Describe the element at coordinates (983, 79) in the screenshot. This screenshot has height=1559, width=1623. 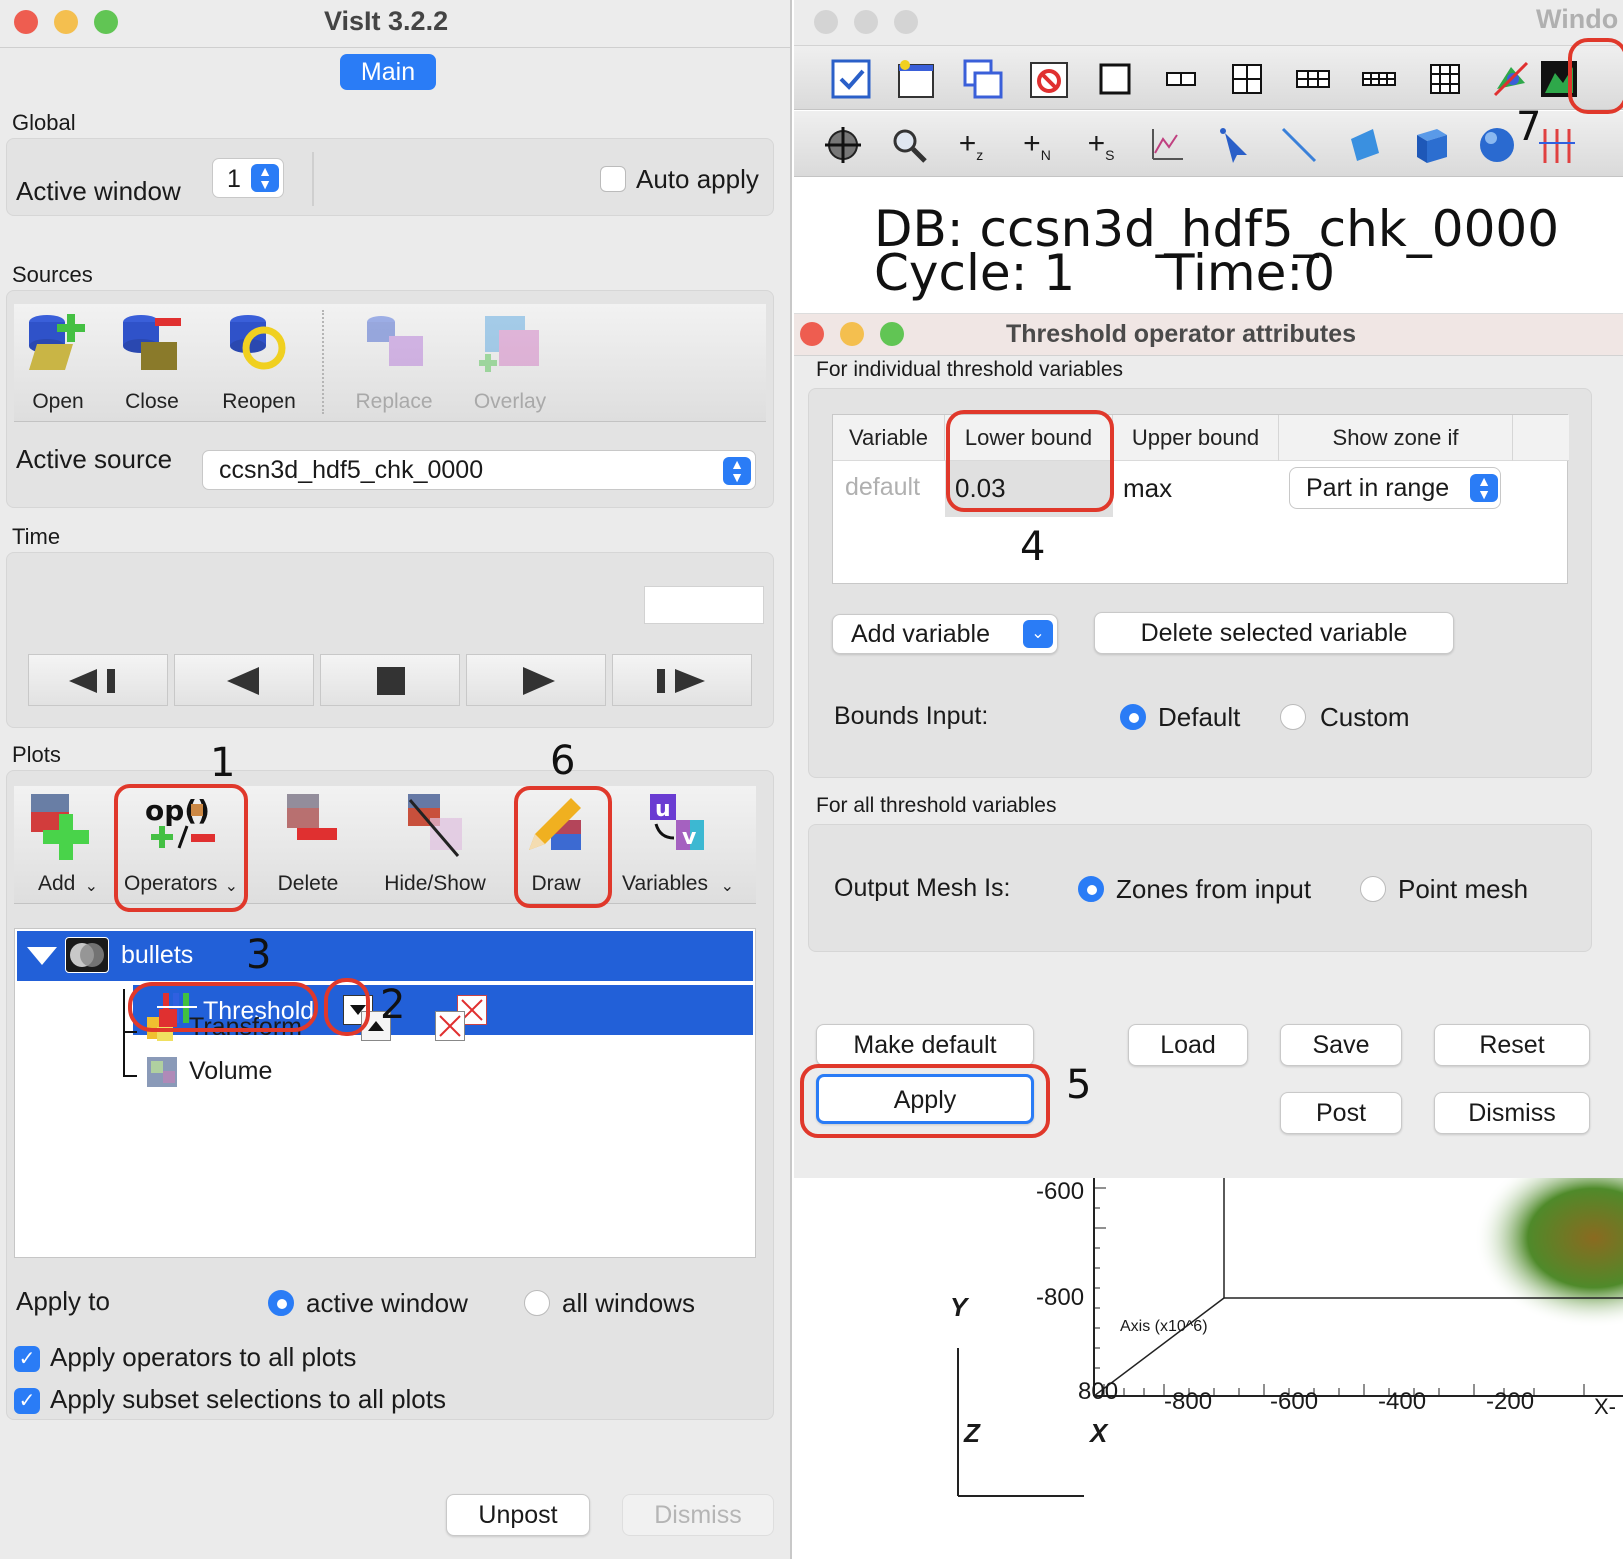
I see `toolbar-clone-window-button` at that location.